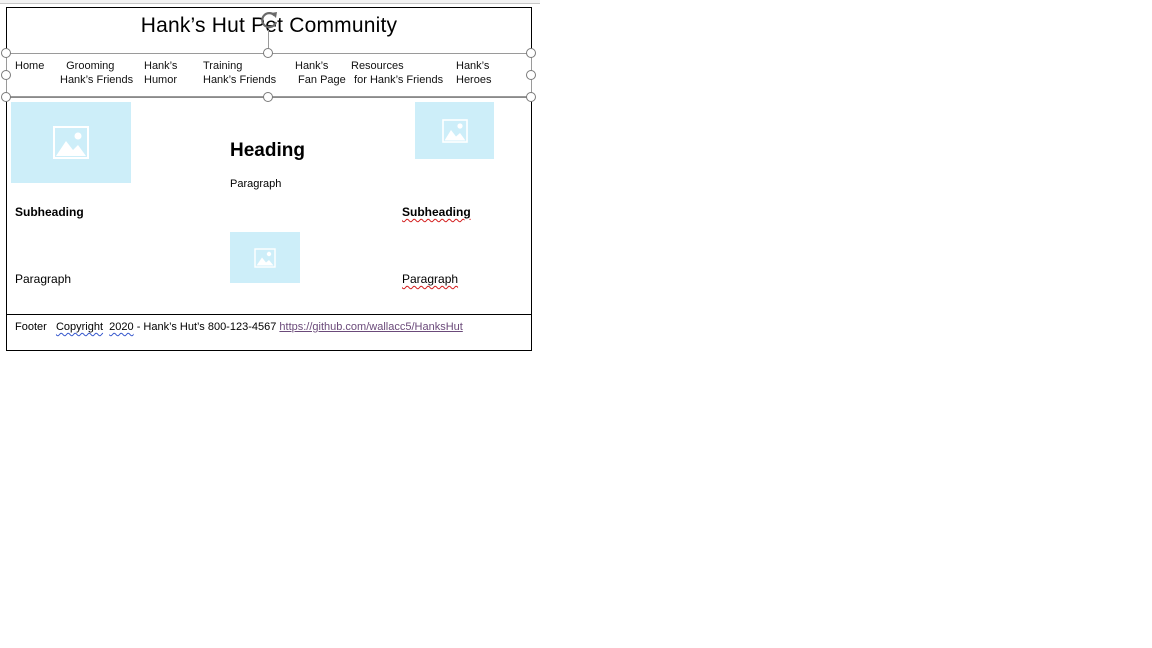 Image resolution: width=1152 pixels, height=648 pixels. I want to click on resize-handle-top-right, so click(531, 53).